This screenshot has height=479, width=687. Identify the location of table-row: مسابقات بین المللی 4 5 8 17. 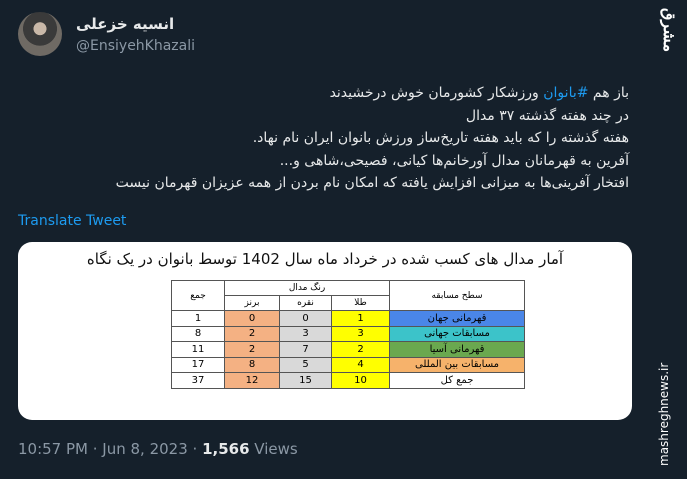
(348, 364).